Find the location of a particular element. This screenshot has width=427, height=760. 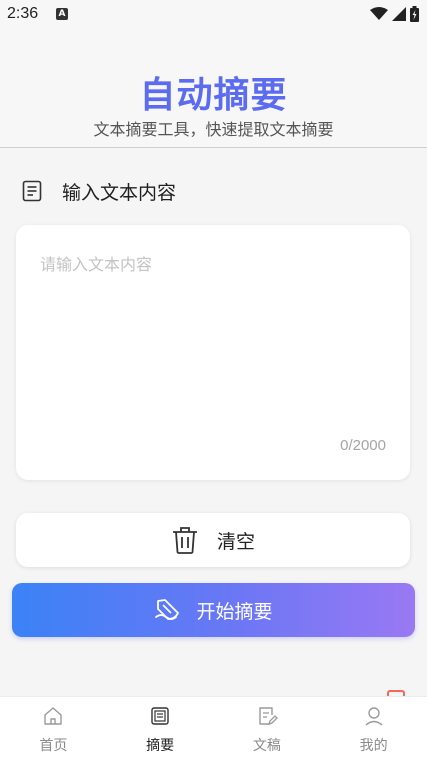

start-summary-button: 开始摘要 is located at coordinates (213, 610).